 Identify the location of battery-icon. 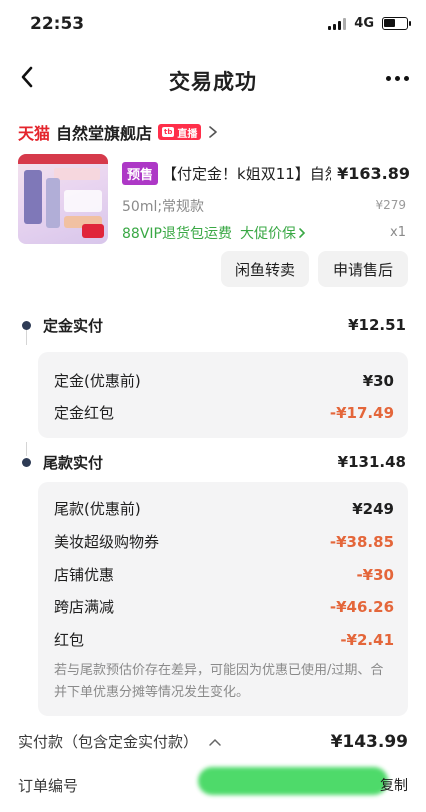
(396, 23).